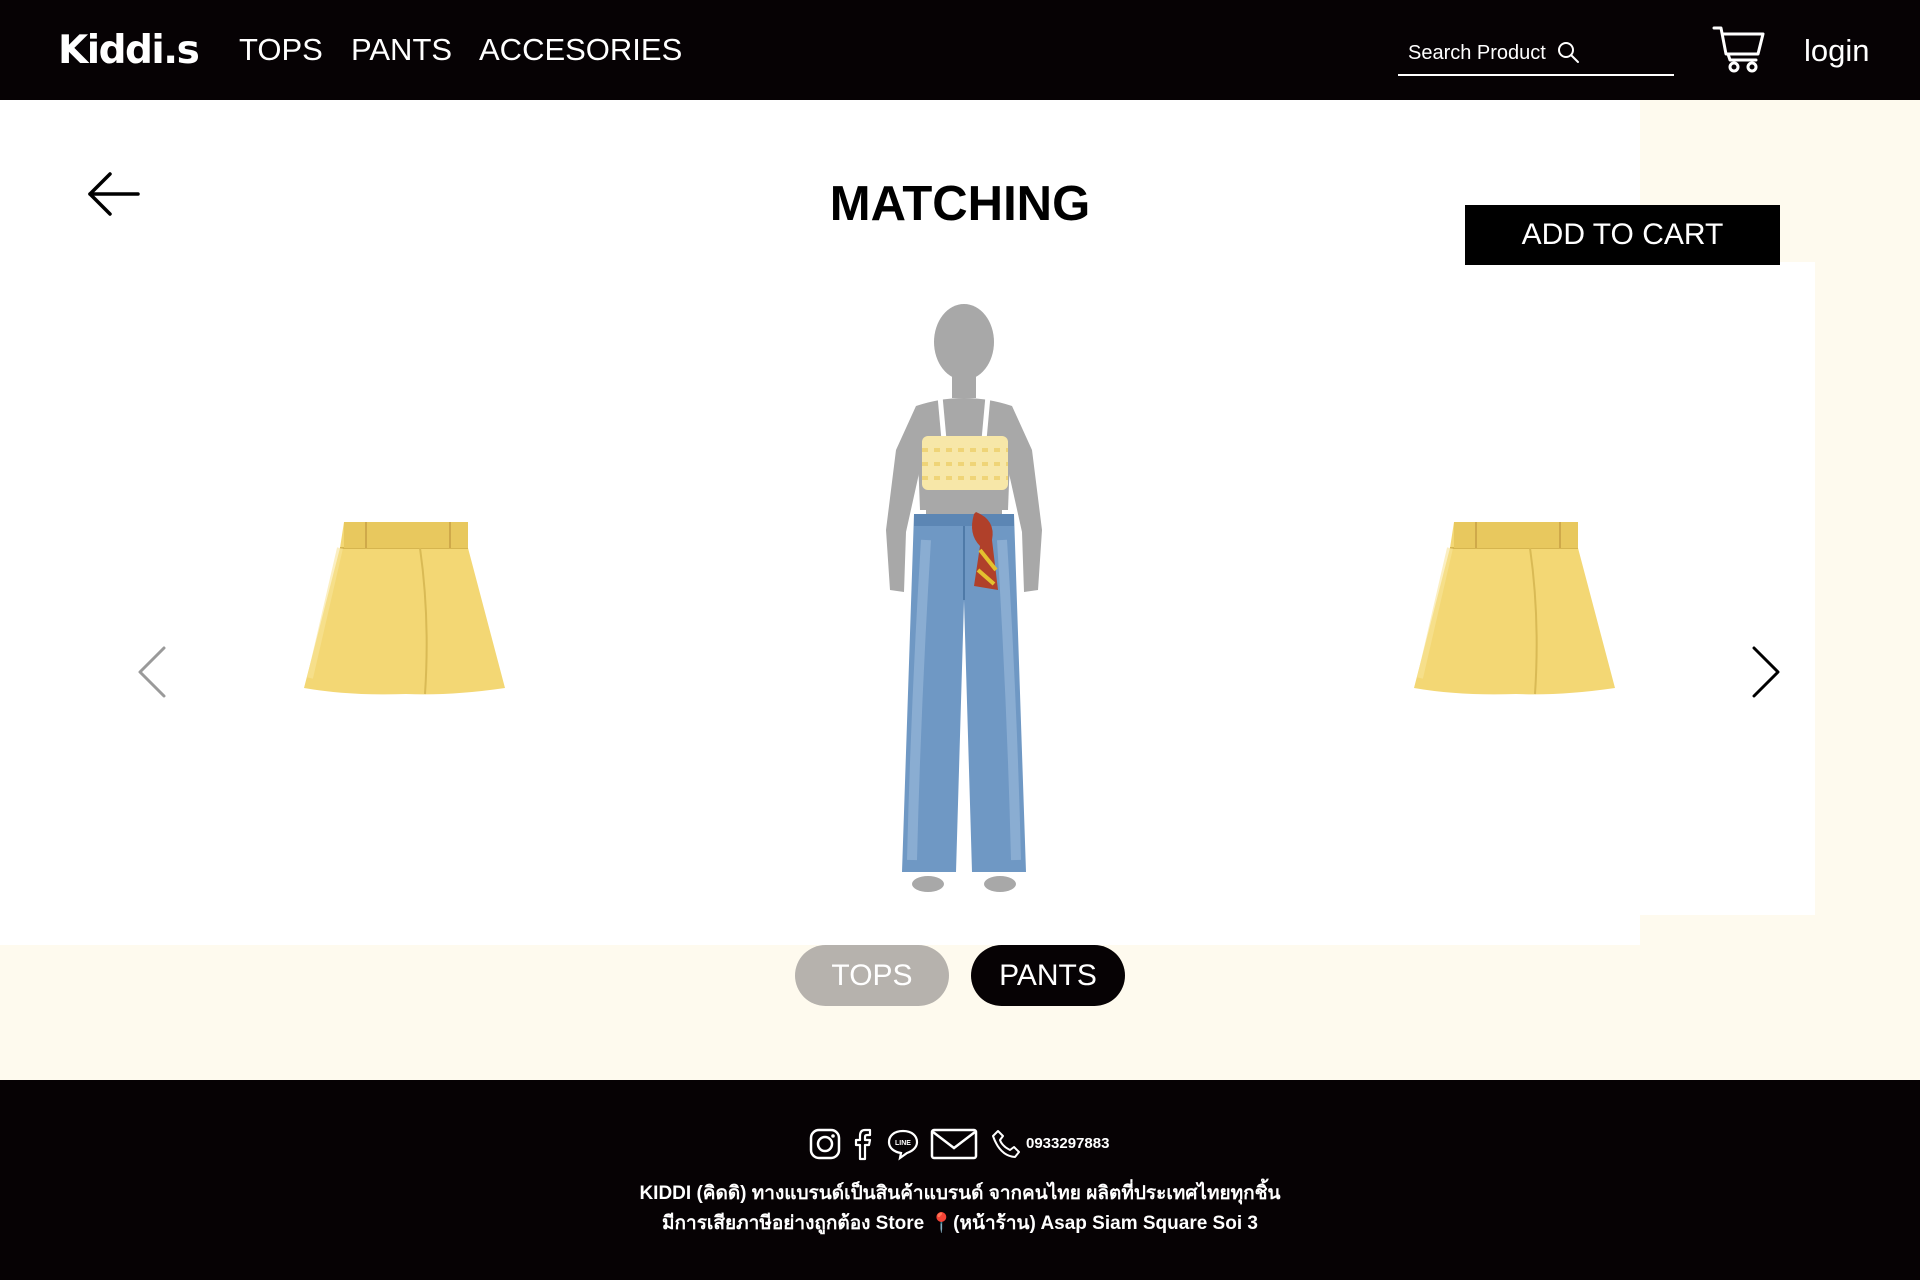 The width and height of the screenshot is (1920, 1280). I want to click on page-title: MATCHING, so click(960, 204).